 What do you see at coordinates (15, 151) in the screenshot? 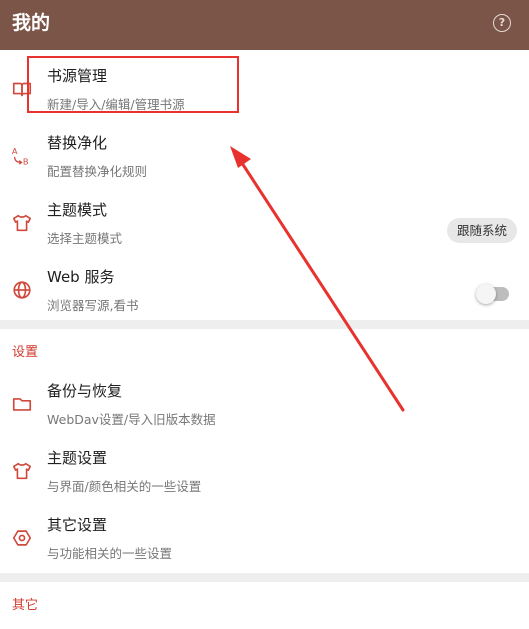
I see `svg-text: A` at bounding box center [15, 151].